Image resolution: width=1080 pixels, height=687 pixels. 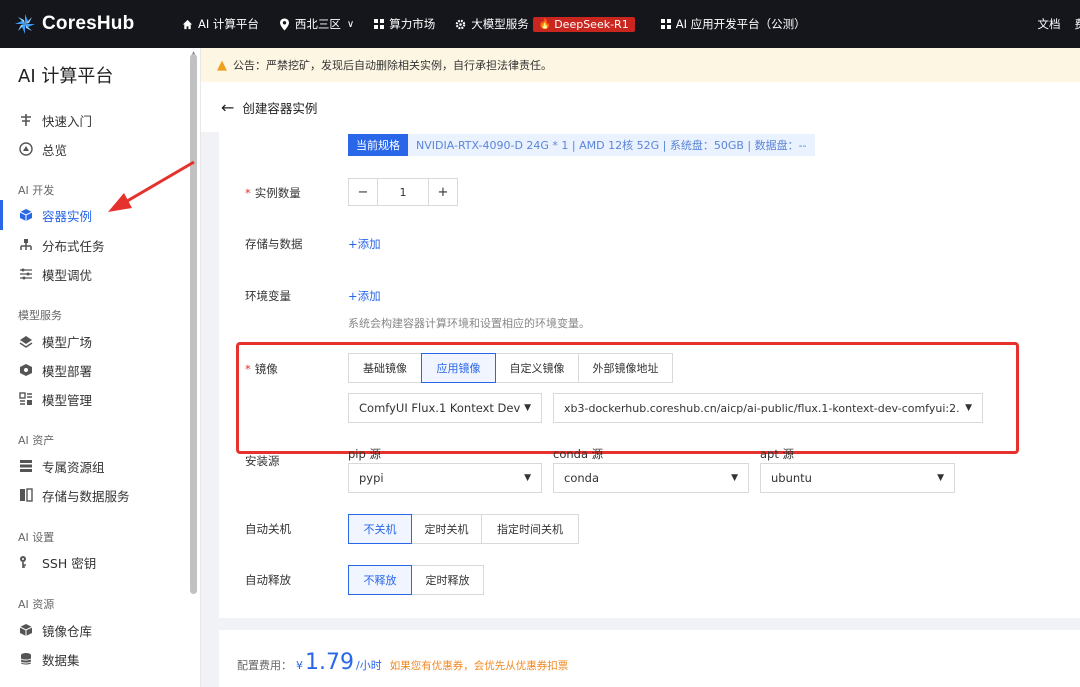 I want to click on sidebar-item-resource-group: 专属资源组, so click(x=103, y=466).